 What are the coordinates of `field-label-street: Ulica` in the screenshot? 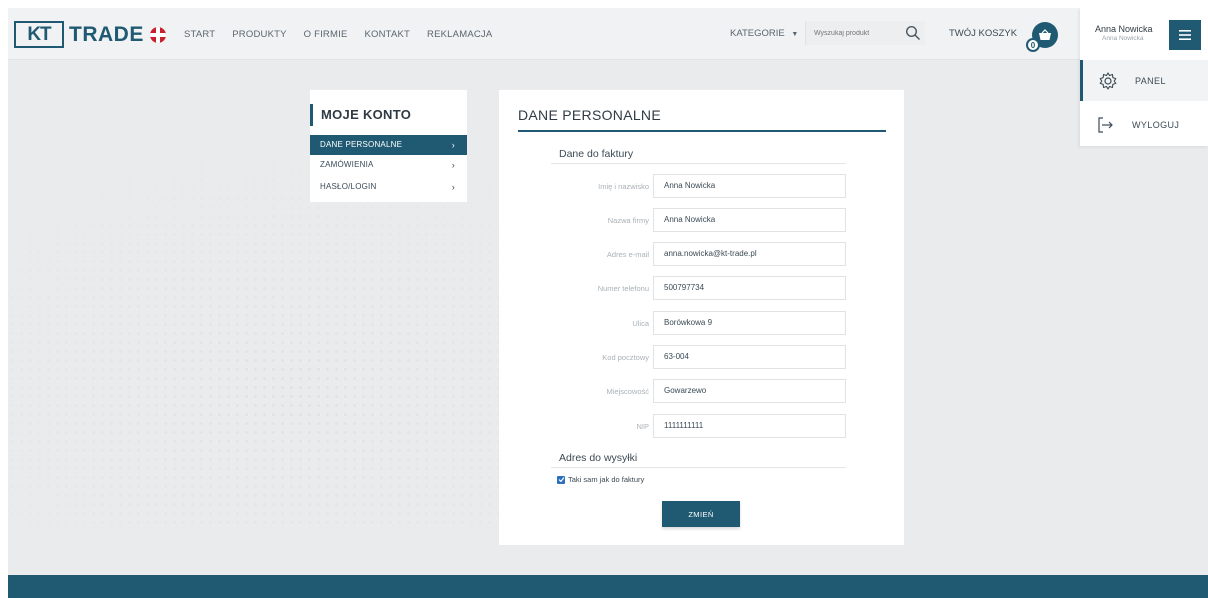 It's located at (640, 323).